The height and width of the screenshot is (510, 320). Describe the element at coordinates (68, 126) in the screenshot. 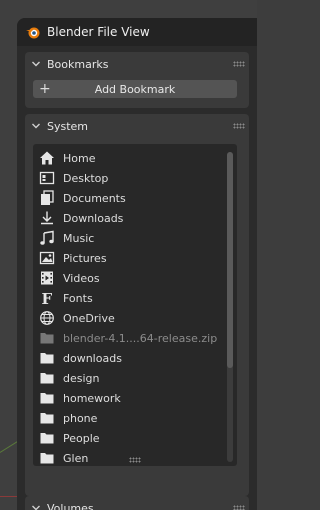

I see `system-header-label: System` at that location.